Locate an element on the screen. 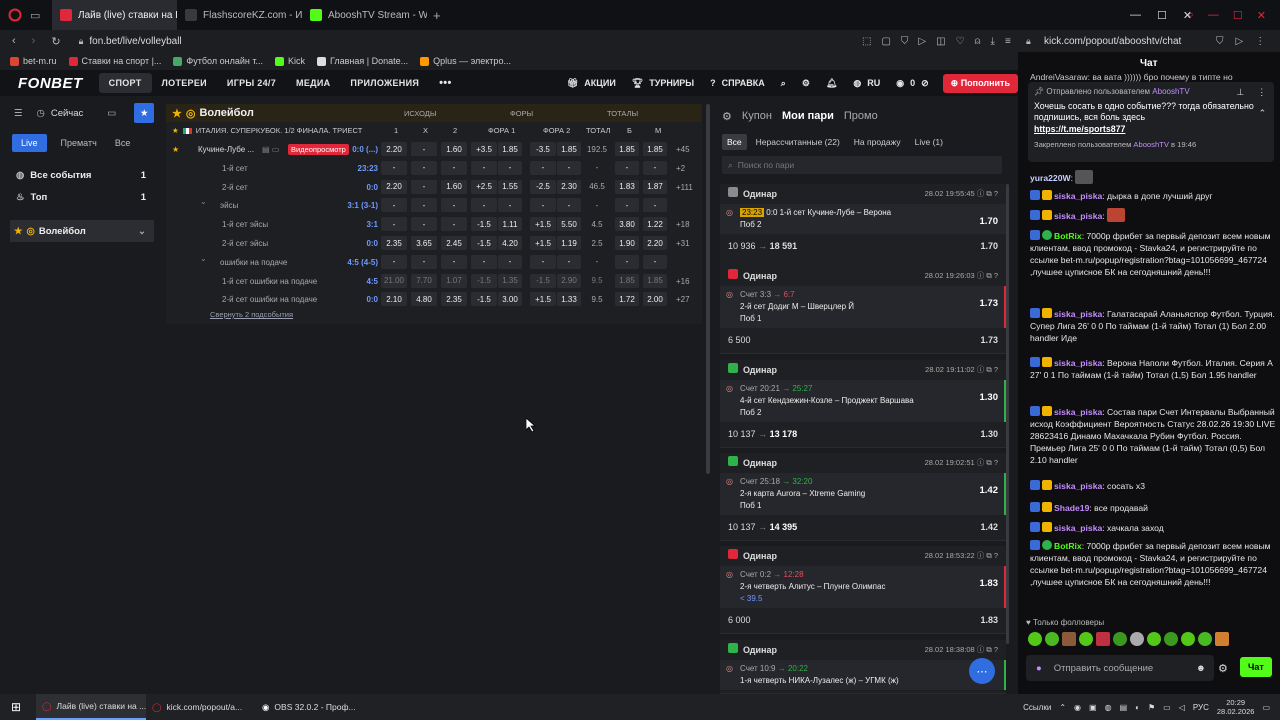 The height and width of the screenshot is (720, 1280). more-markets-link: +45 is located at coordinates (683, 149).